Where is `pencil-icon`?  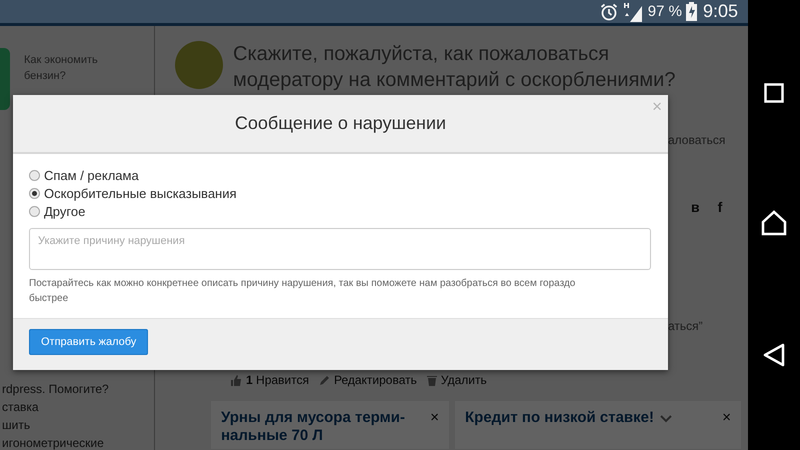
pencil-icon is located at coordinates (324, 380).